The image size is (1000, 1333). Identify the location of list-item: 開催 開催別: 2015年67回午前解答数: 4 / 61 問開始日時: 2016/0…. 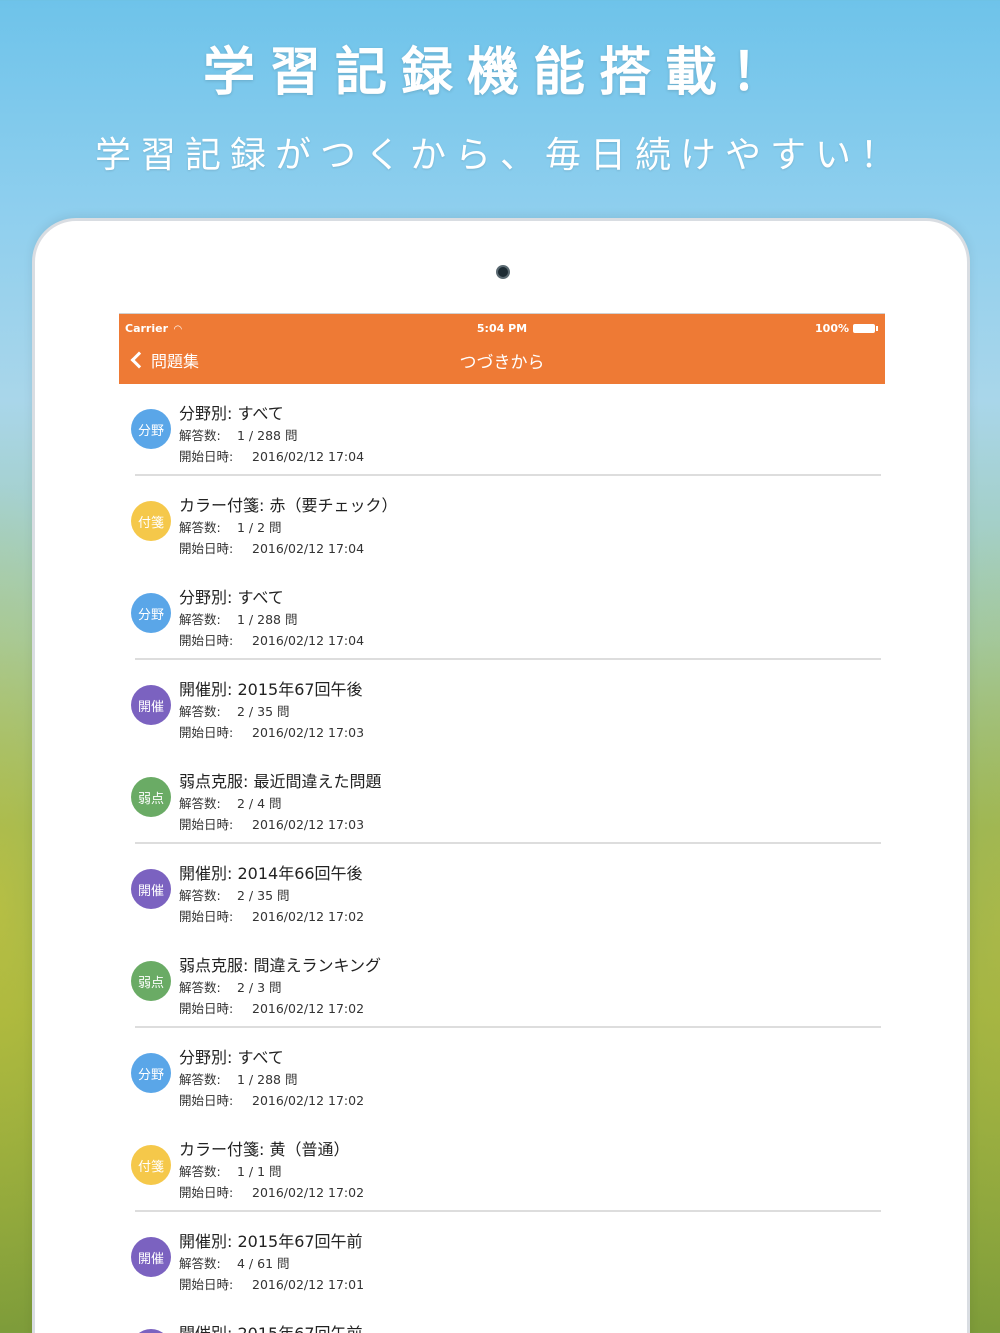
(502, 1258).